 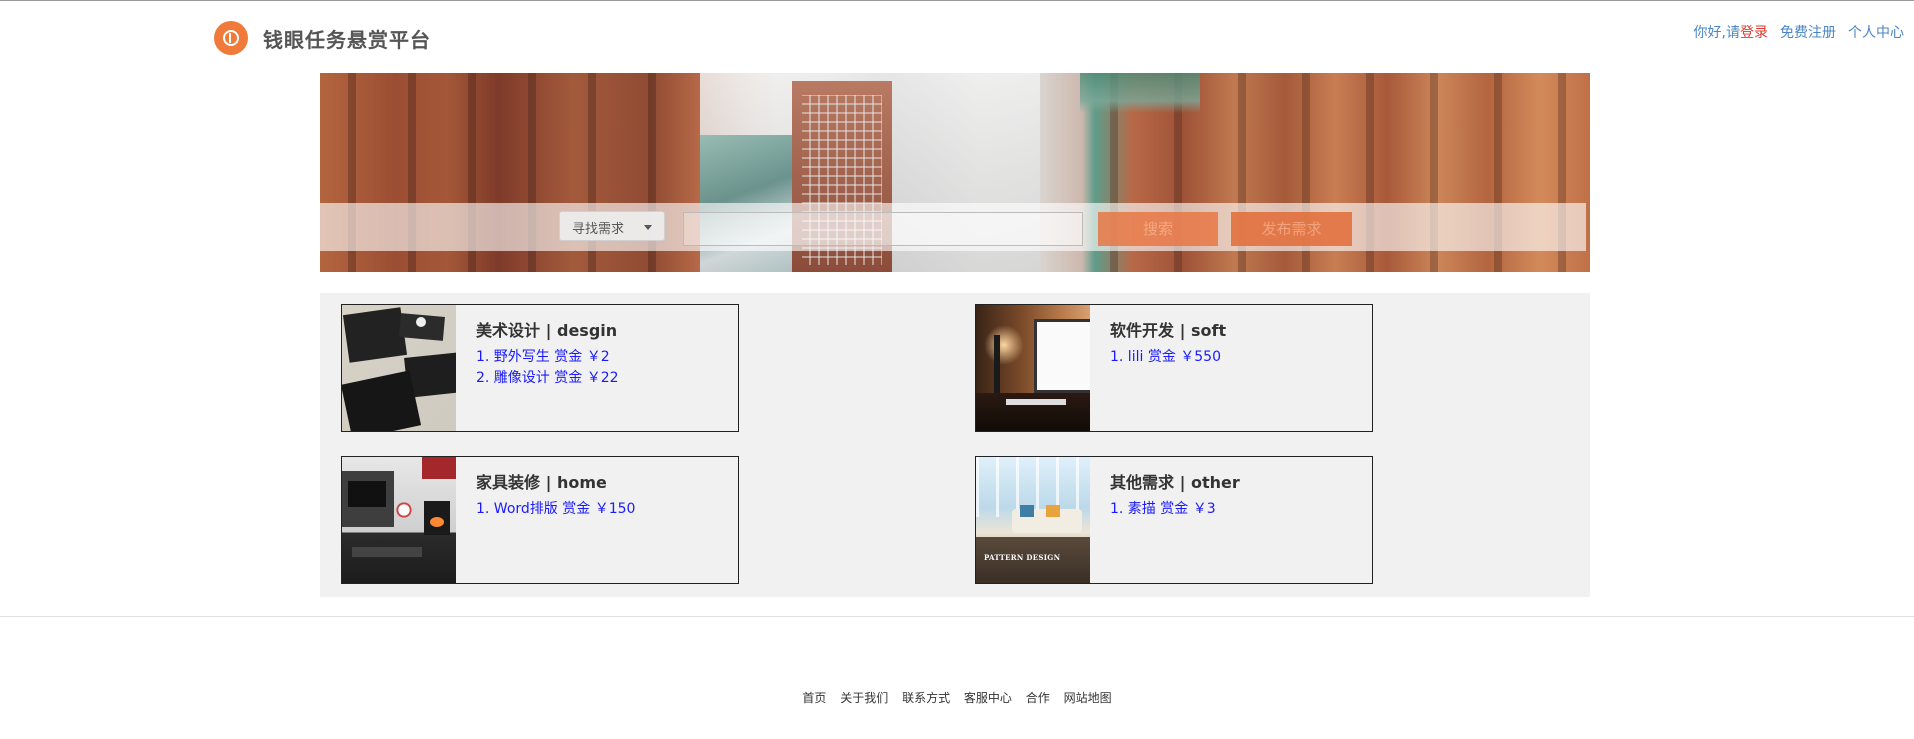 I want to click on other-thumbnail: PATTERN DESIGN, so click(x=1033, y=520).